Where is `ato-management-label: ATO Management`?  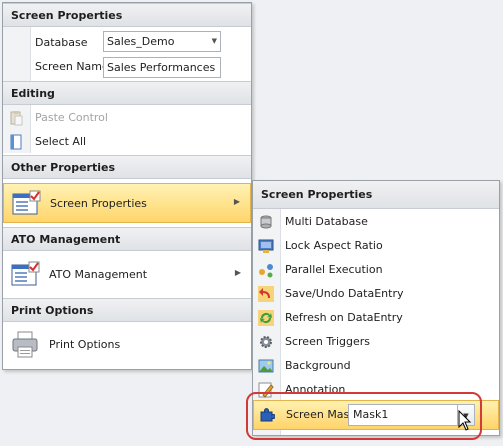 ato-management-label: ATO Management is located at coordinates (98, 274).